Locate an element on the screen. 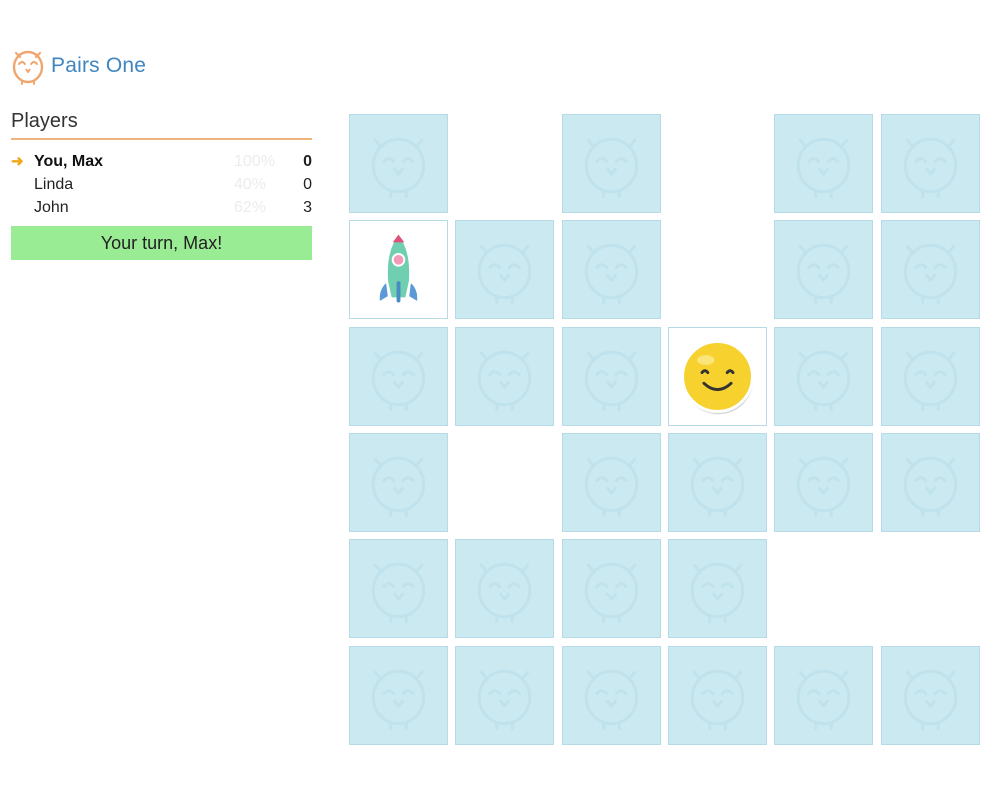 Image resolution: width=1000 pixels, height=800 pixels. turn-arrow-icon: ➜ is located at coordinates (17, 161).